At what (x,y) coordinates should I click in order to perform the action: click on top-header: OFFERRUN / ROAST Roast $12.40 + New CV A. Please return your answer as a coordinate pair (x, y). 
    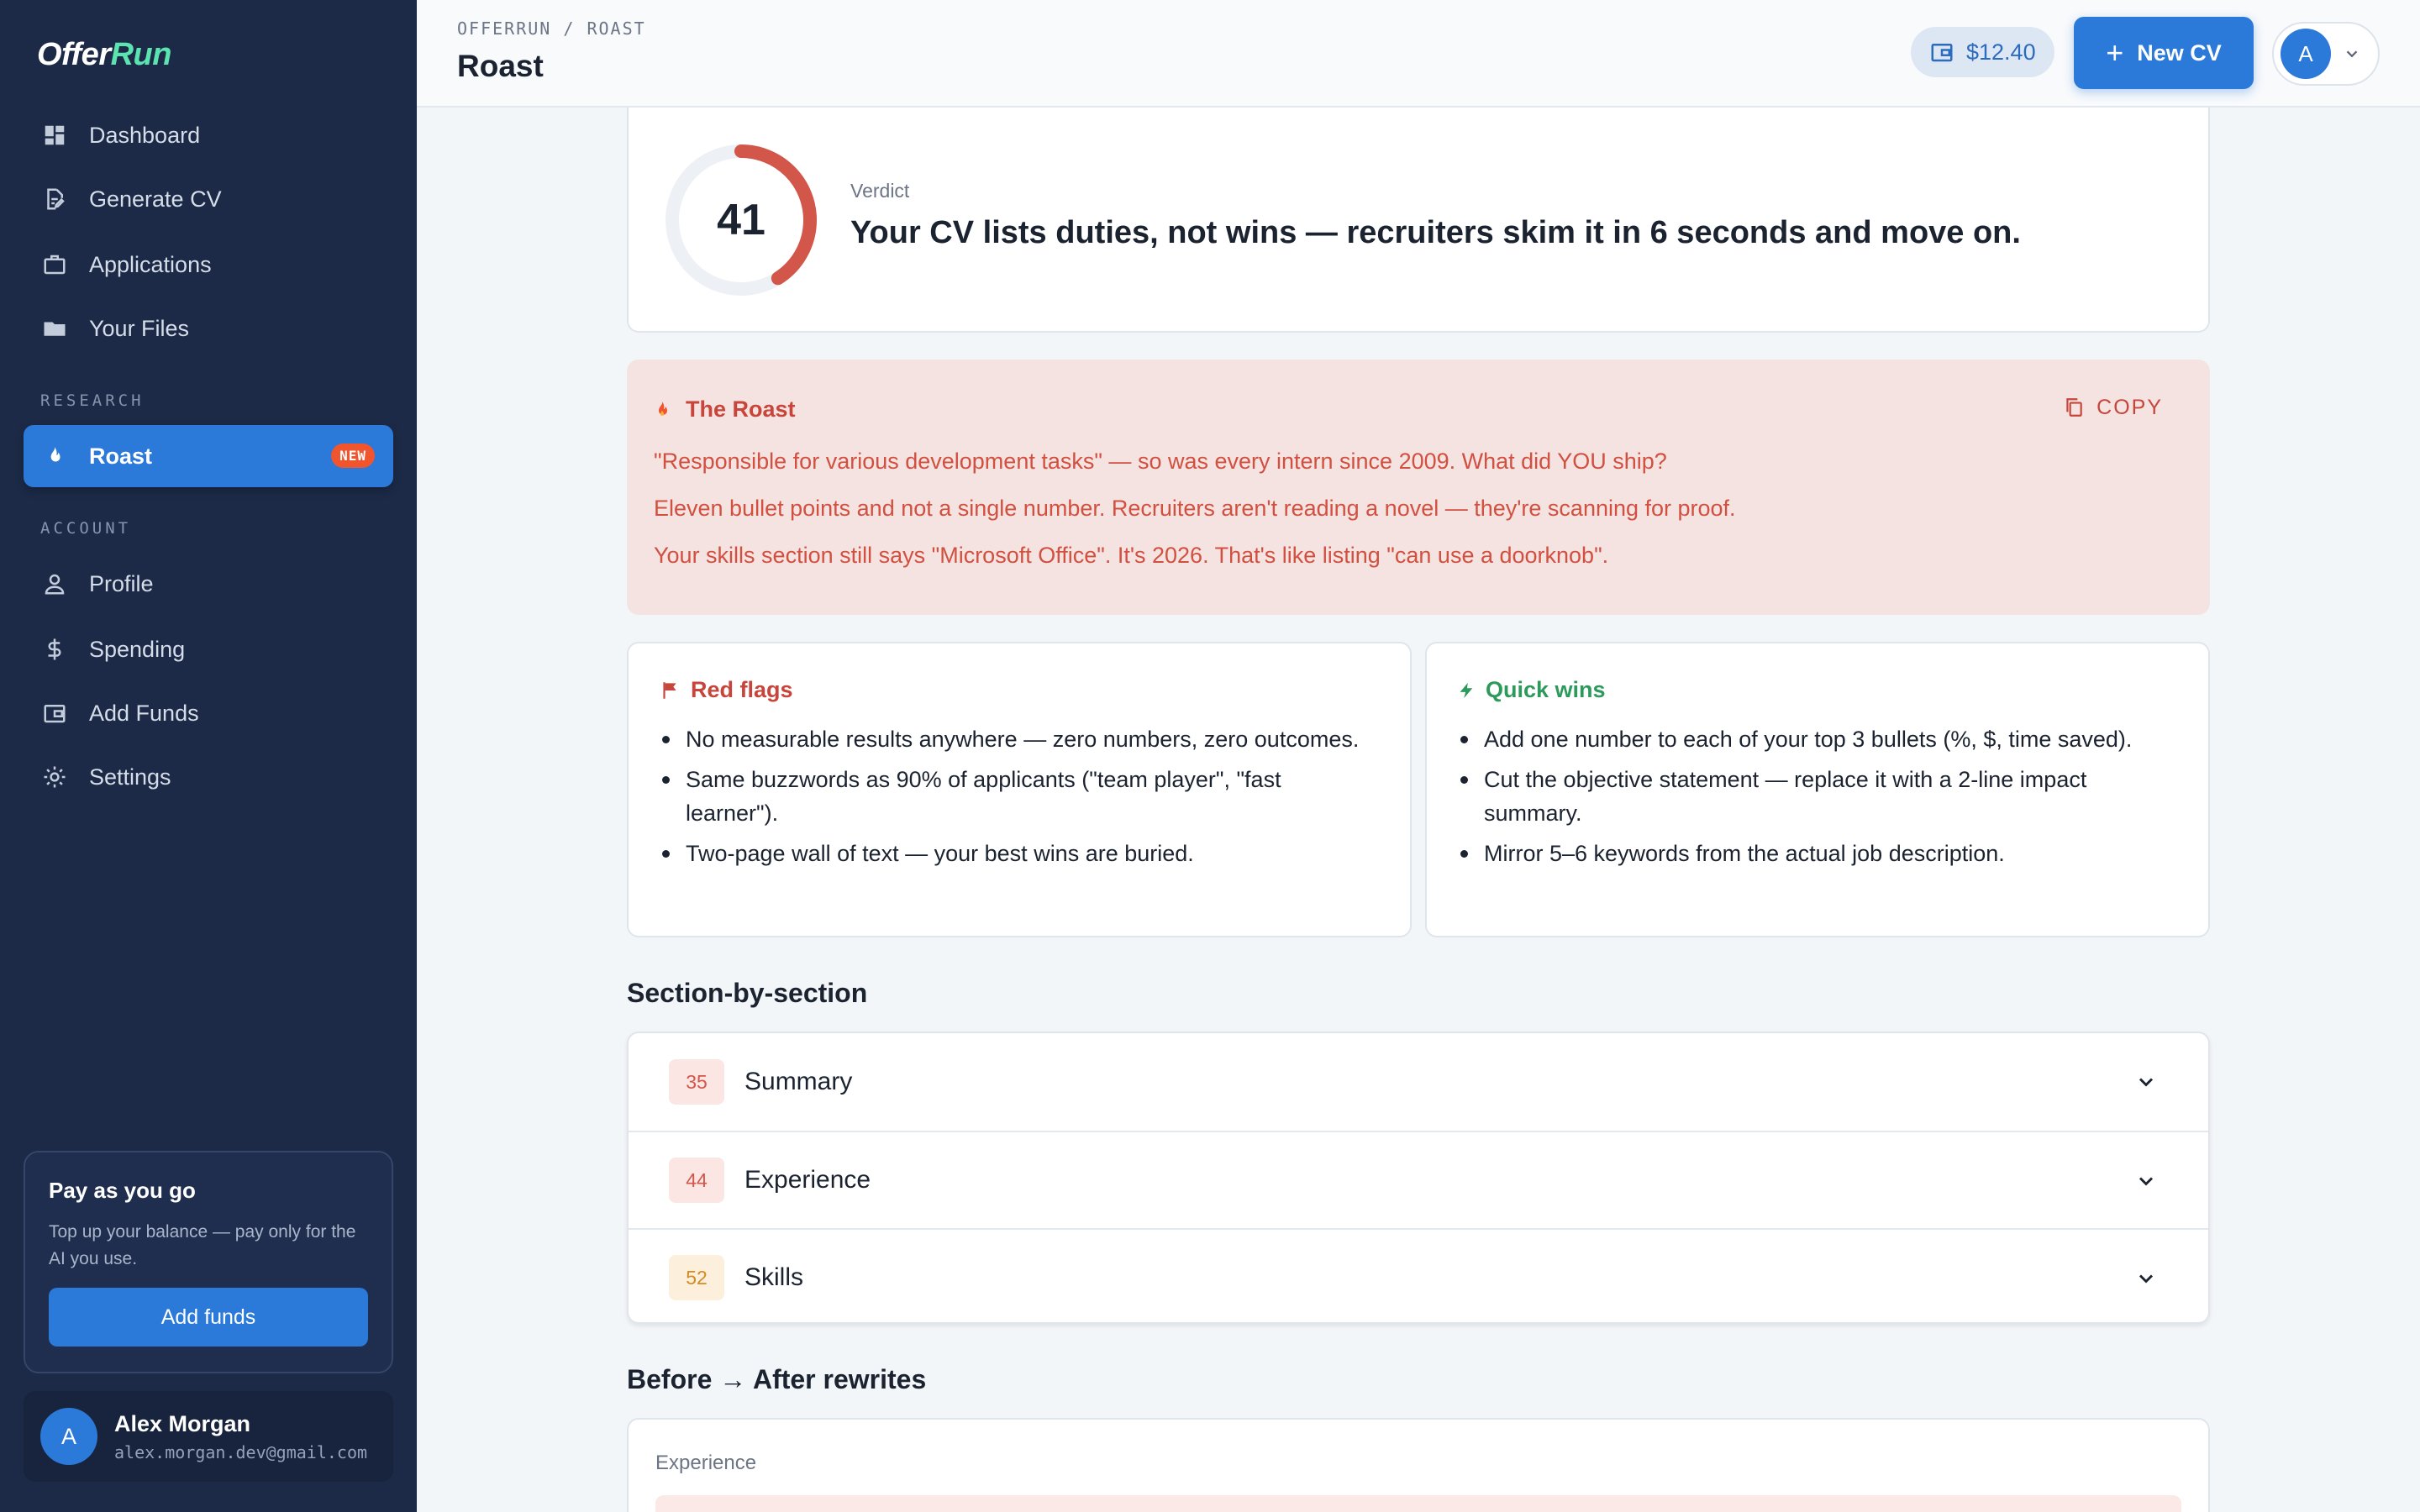
    Looking at the image, I should click on (1418, 54).